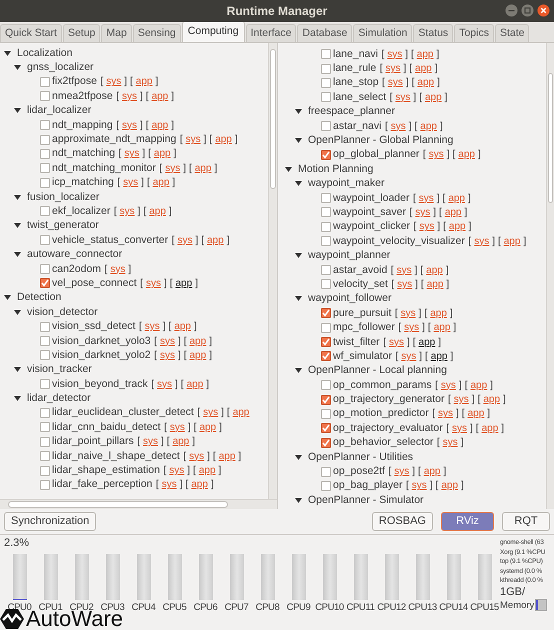 Image resolution: width=554 pixels, height=630 pixels. What do you see at coordinates (271, 33) in the screenshot?
I see `tab: Interface` at bounding box center [271, 33].